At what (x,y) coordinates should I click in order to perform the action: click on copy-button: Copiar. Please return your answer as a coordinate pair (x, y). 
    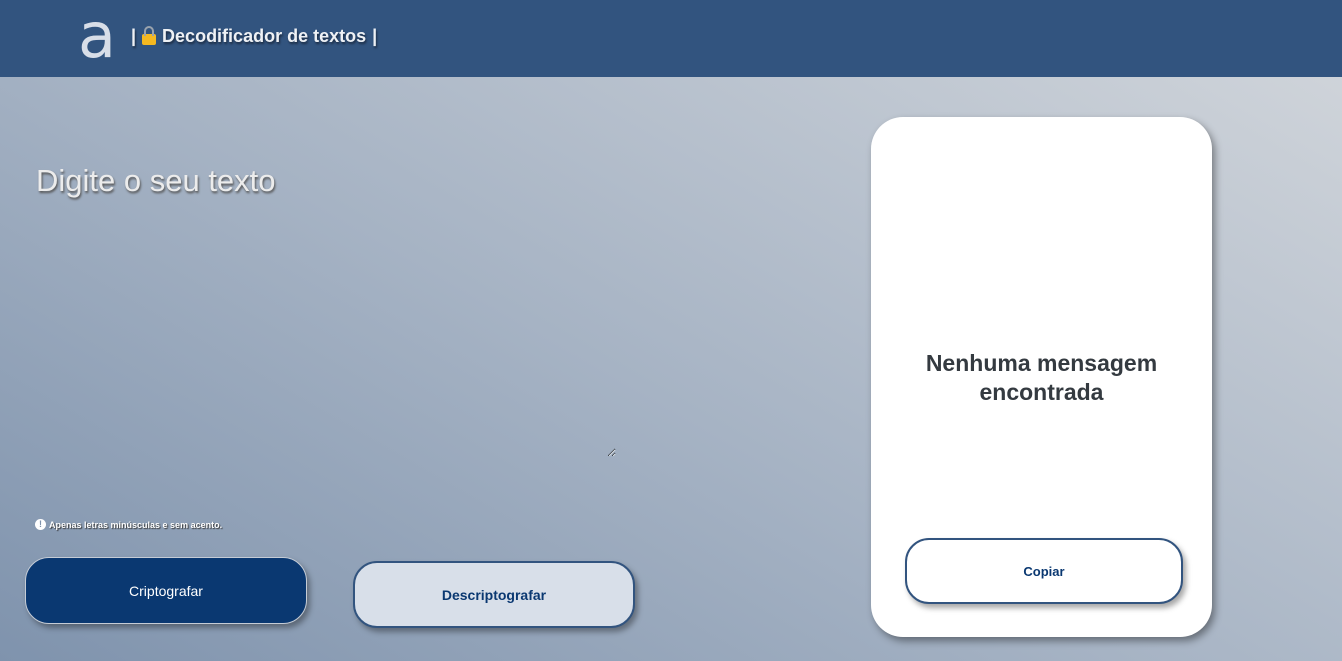
    Looking at the image, I should click on (1044, 571).